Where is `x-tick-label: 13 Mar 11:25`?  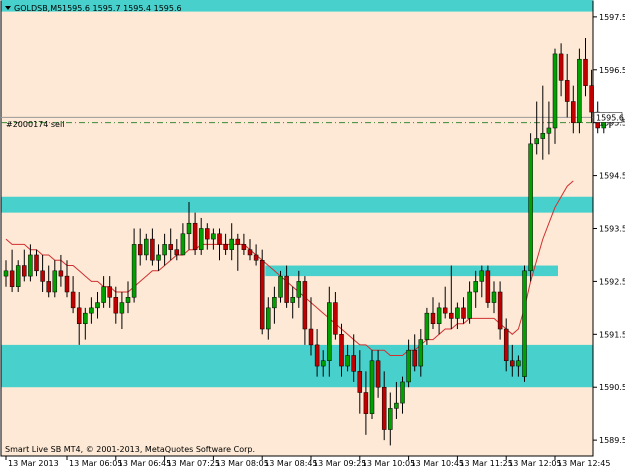
x-tick-label: 13 Mar 11:25 is located at coordinates (485, 463).